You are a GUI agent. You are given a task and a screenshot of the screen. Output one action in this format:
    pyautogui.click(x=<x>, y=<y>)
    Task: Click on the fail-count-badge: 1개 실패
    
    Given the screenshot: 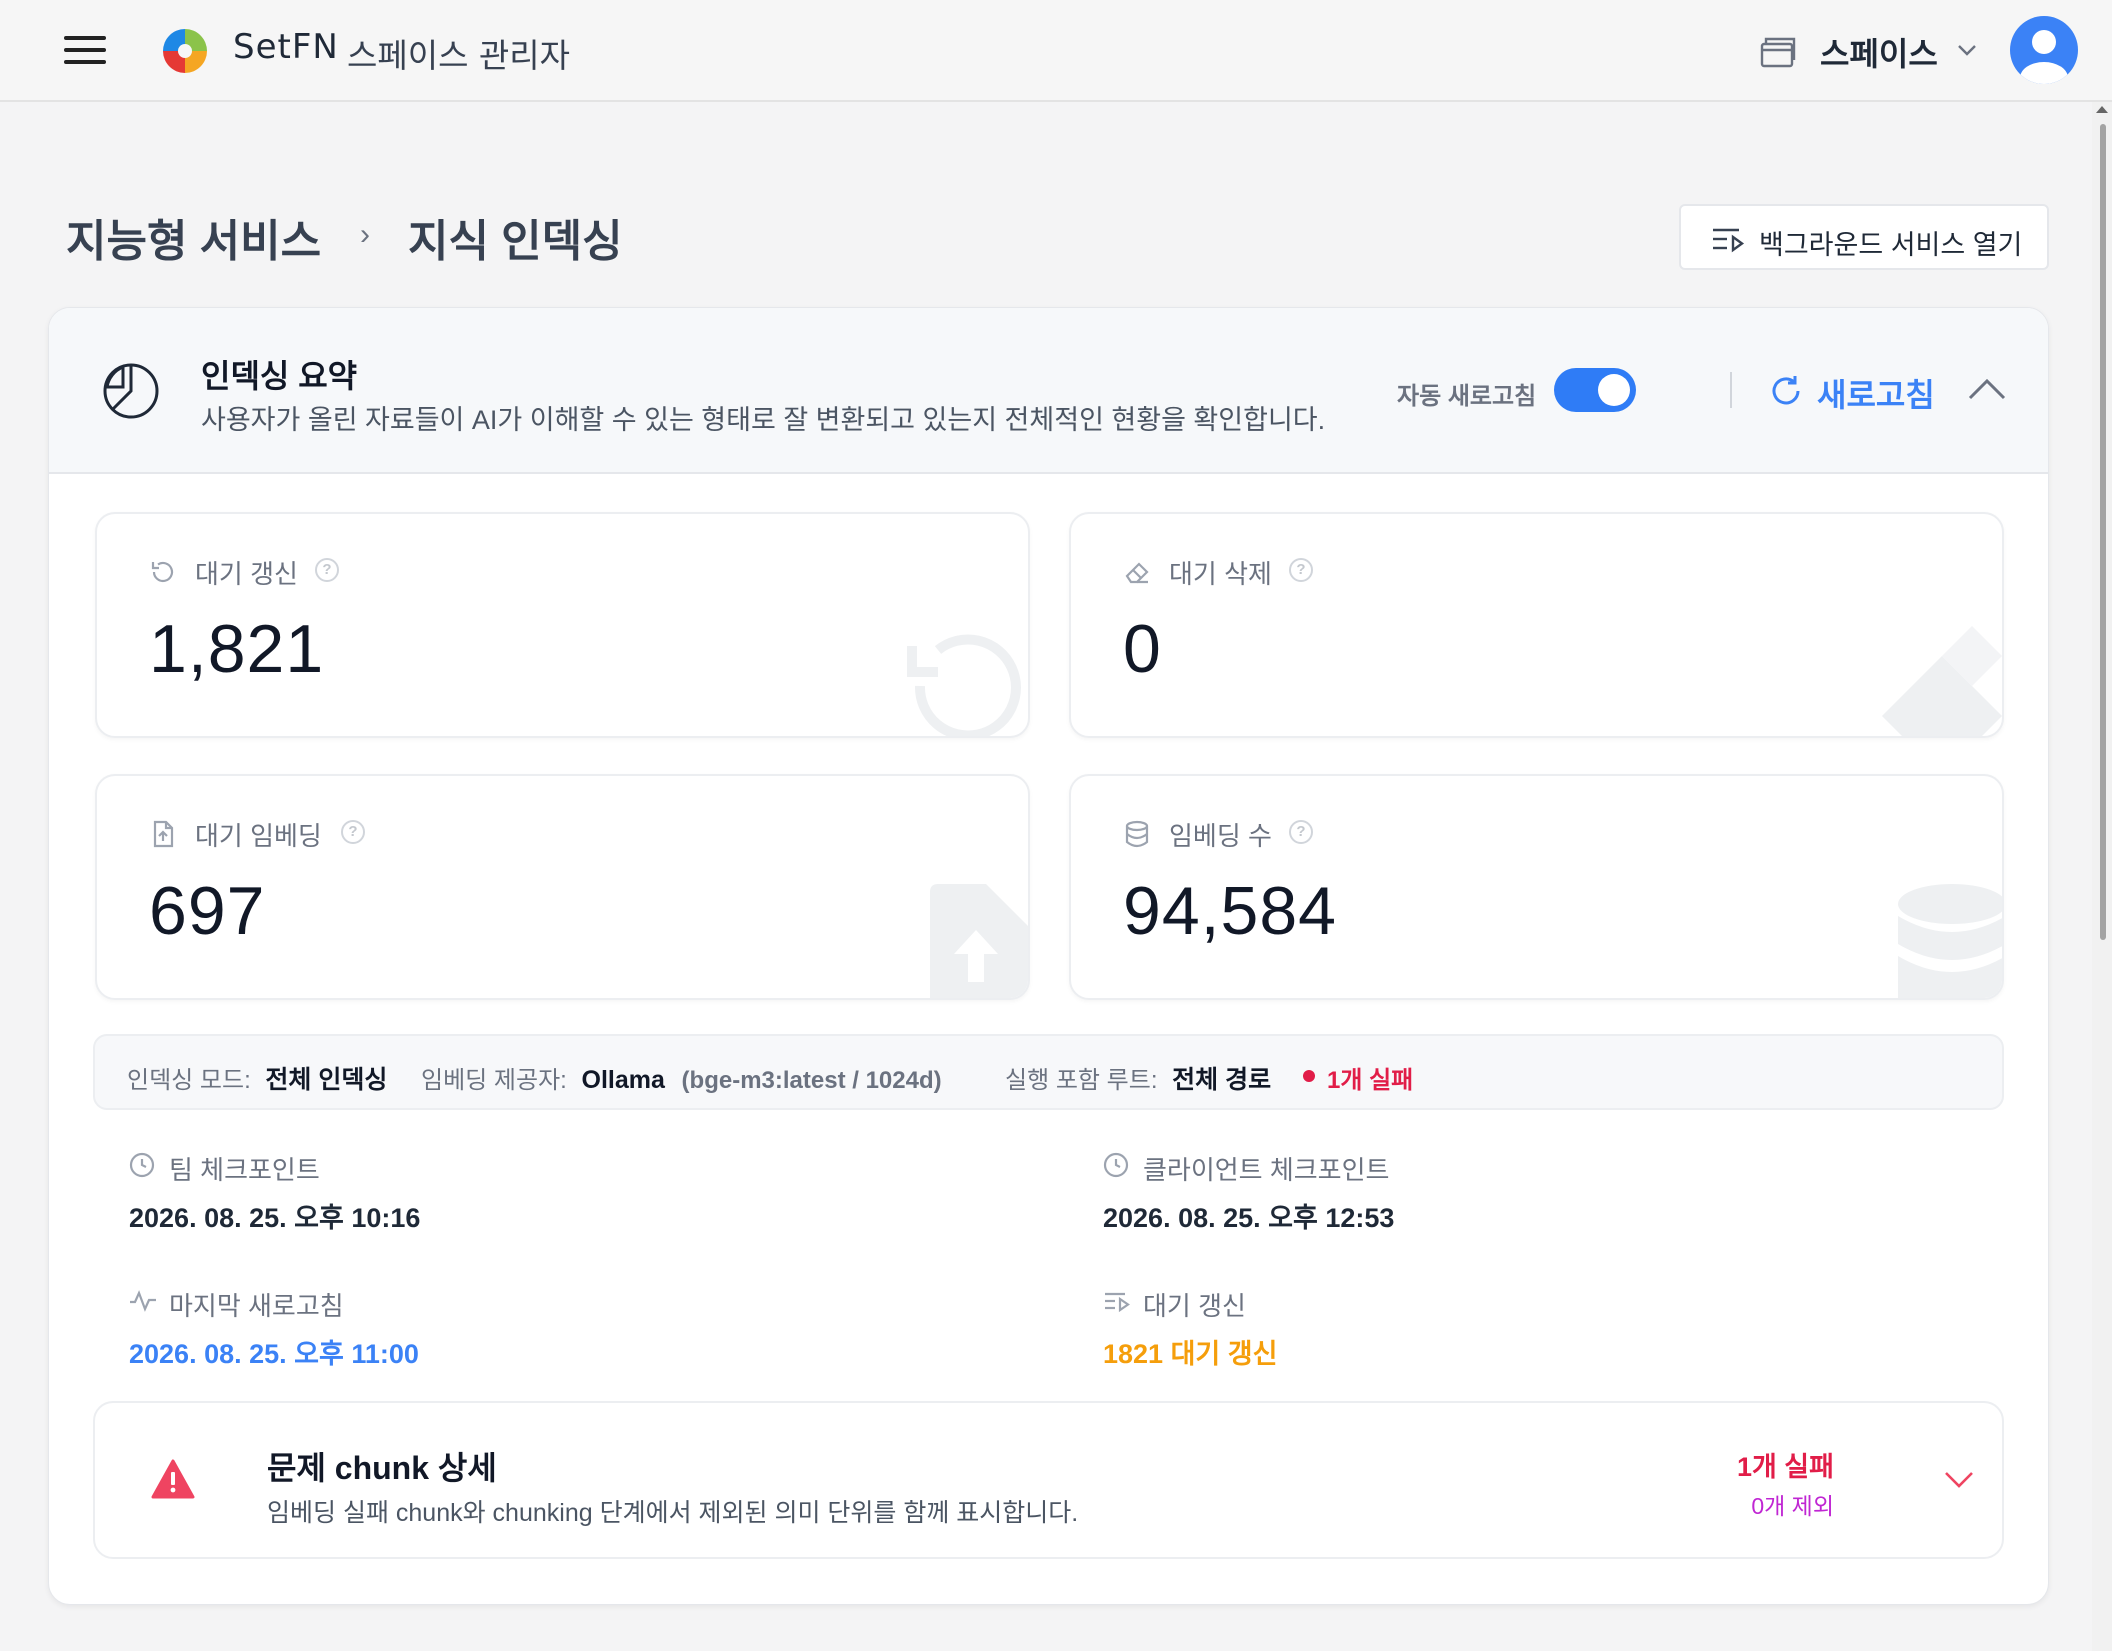 What is the action you would take?
    pyautogui.click(x=1785, y=1467)
    